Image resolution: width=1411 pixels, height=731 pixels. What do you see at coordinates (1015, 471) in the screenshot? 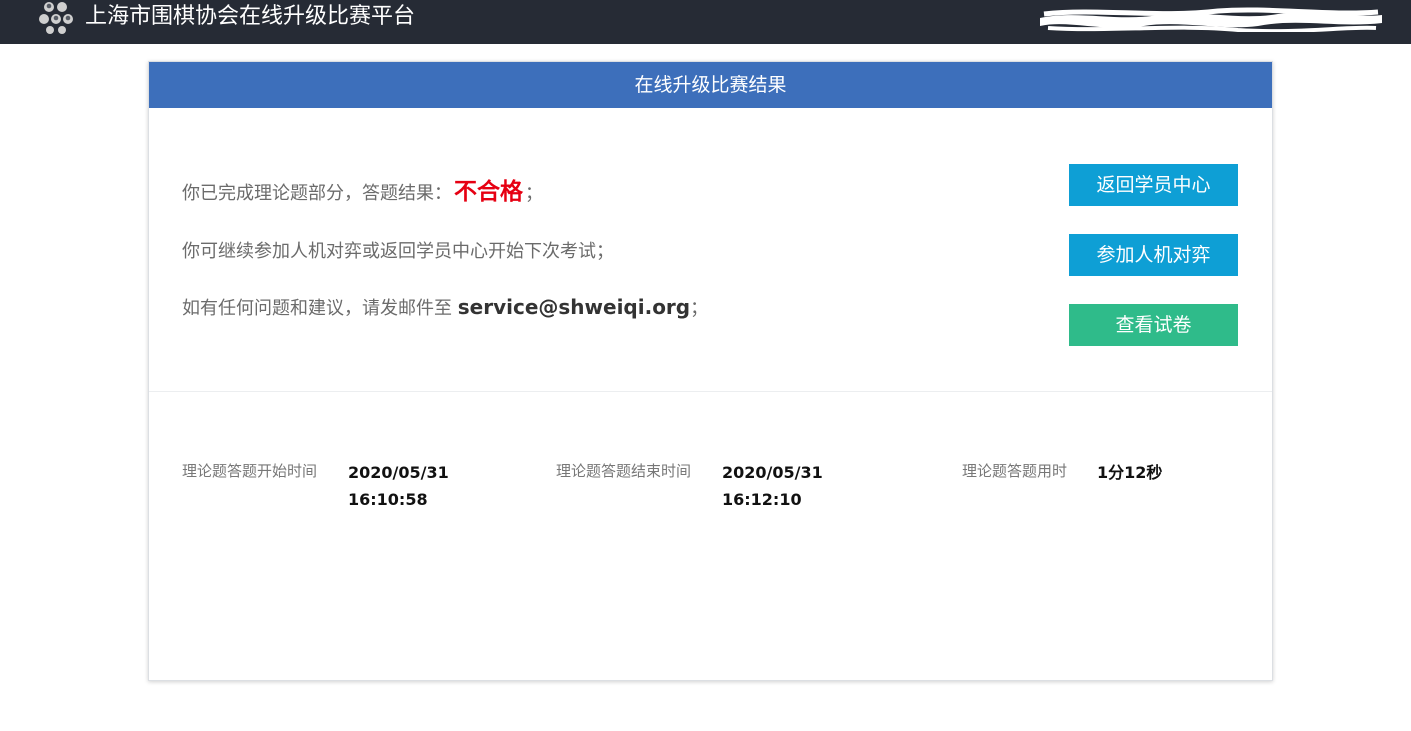
I see `duration-label: 理论题答题用时` at bounding box center [1015, 471].